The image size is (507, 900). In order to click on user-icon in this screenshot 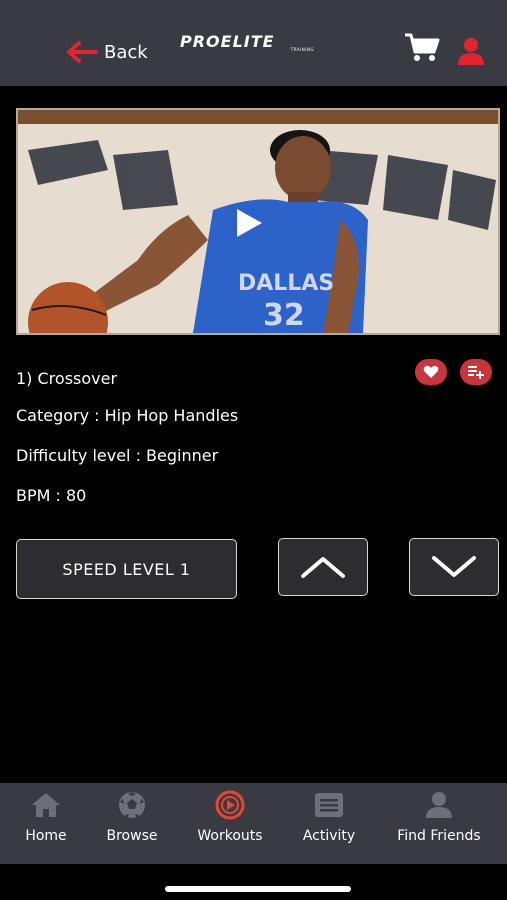, I will do `click(471, 51)`.